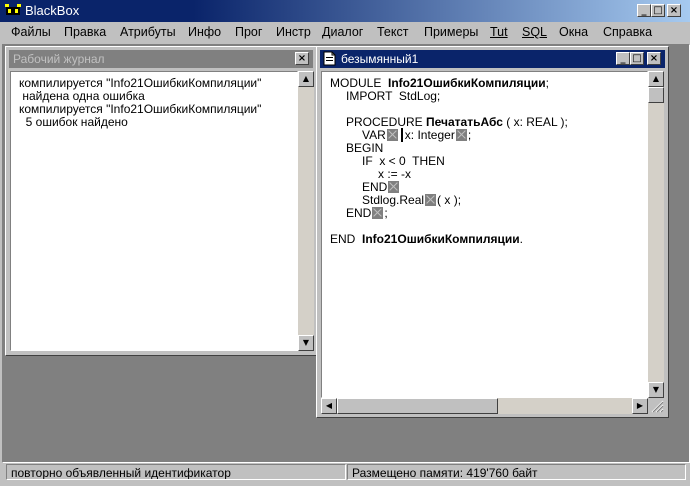 The image size is (690, 486). I want to click on resize-grip-icon, so click(656, 405).